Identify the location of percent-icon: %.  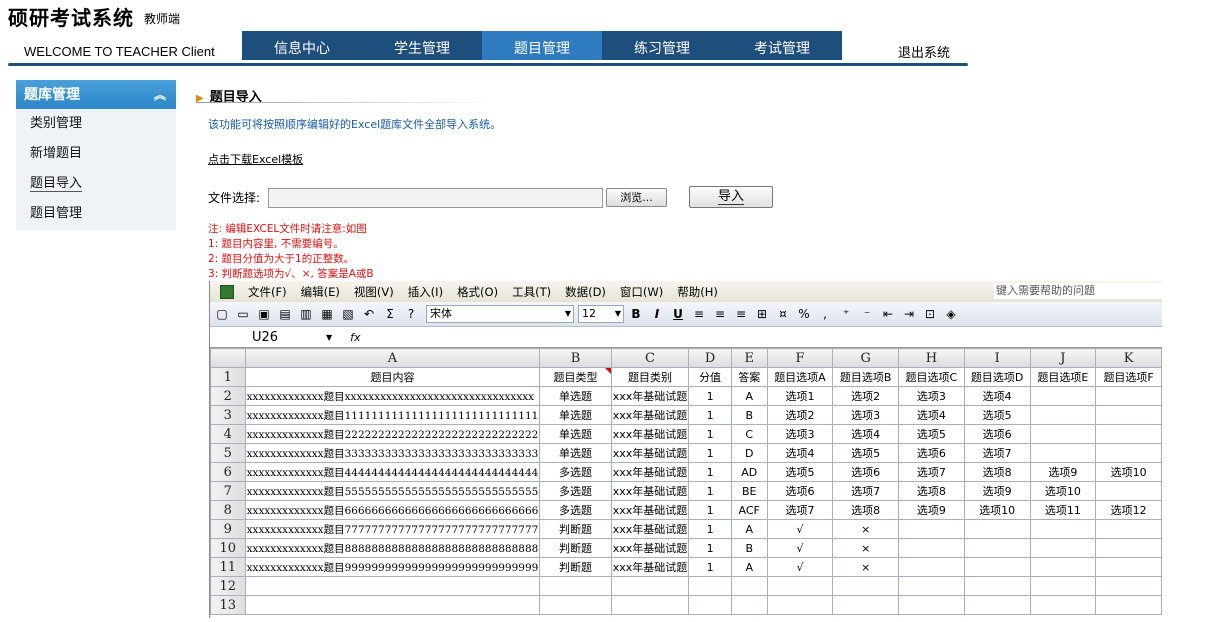
(804, 314).